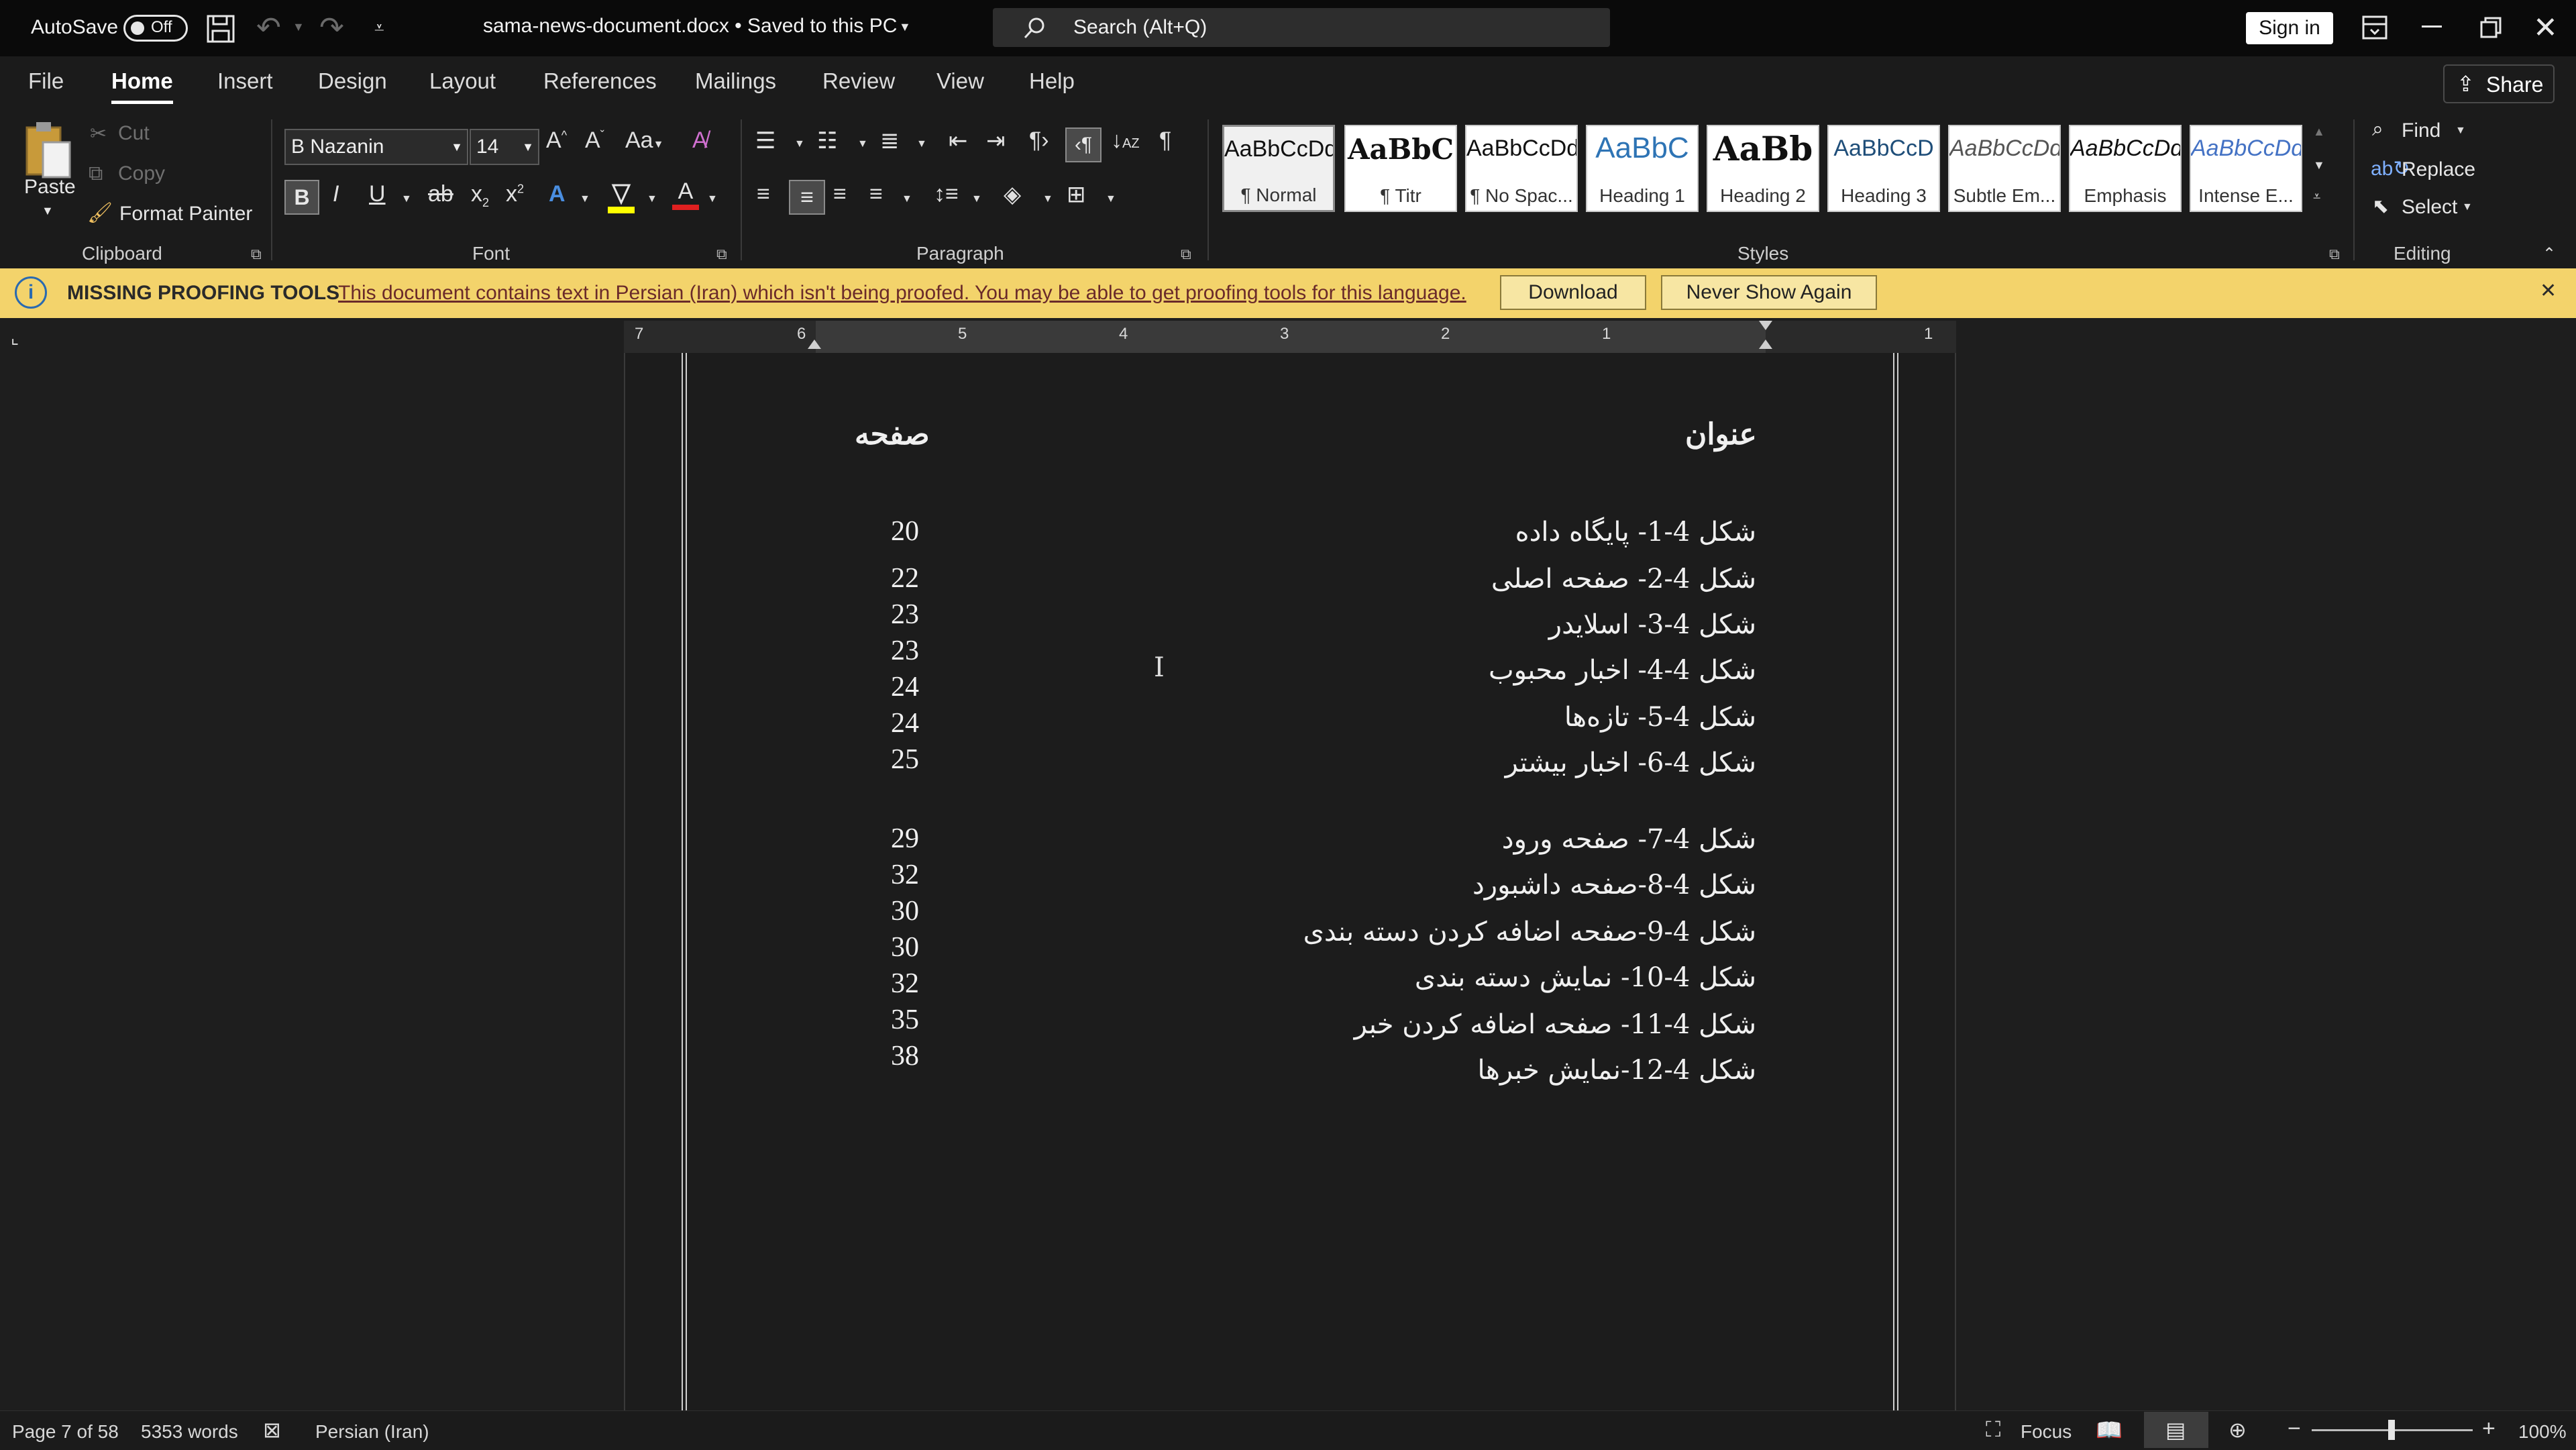 This screenshot has width=2576, height=1450. I want to click on align-left-icon: ≡, so click(763, 194).